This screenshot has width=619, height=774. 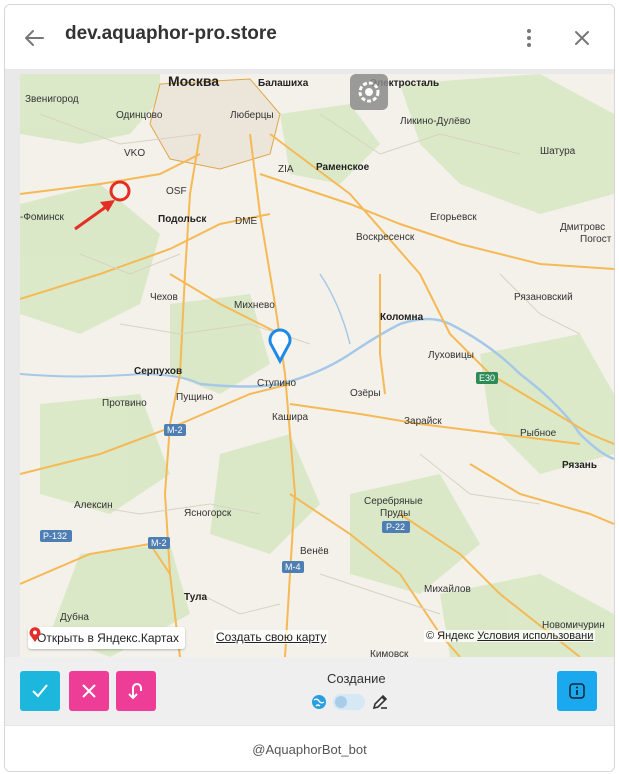 I want to click on city-label: Дмитровс, so click(x=582, y=227).